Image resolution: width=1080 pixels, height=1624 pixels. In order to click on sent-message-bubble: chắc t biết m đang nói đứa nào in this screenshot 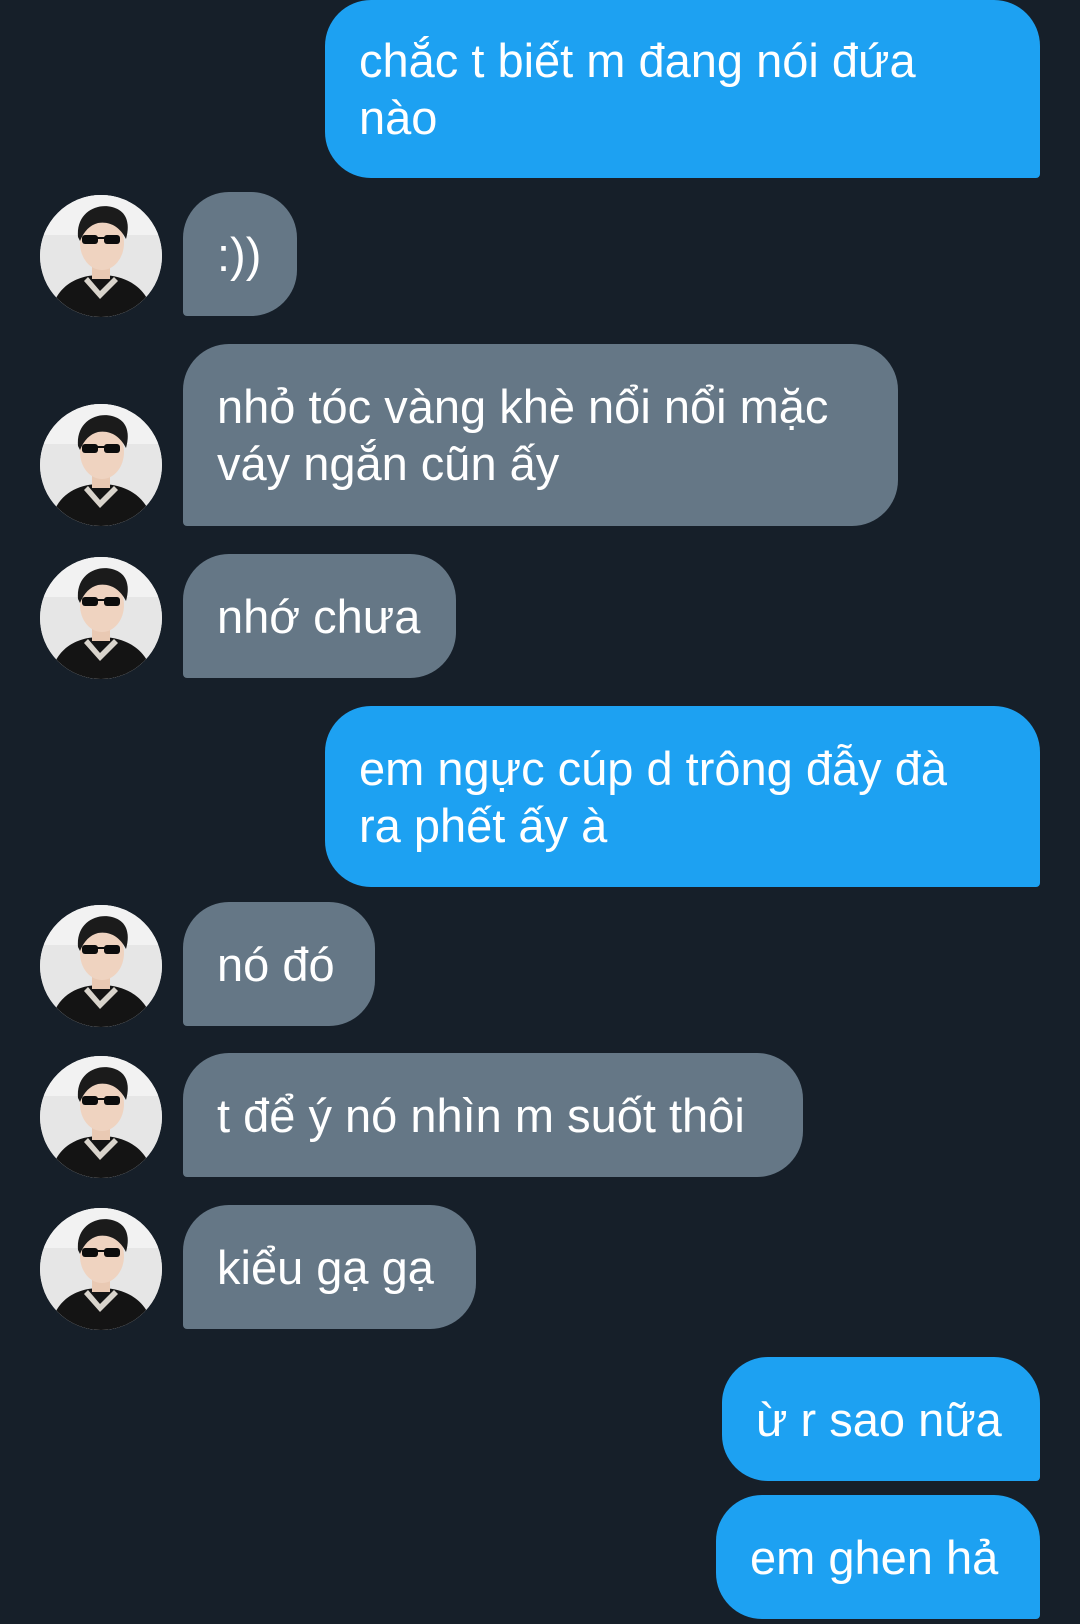, I will do `click(682, 89)`.